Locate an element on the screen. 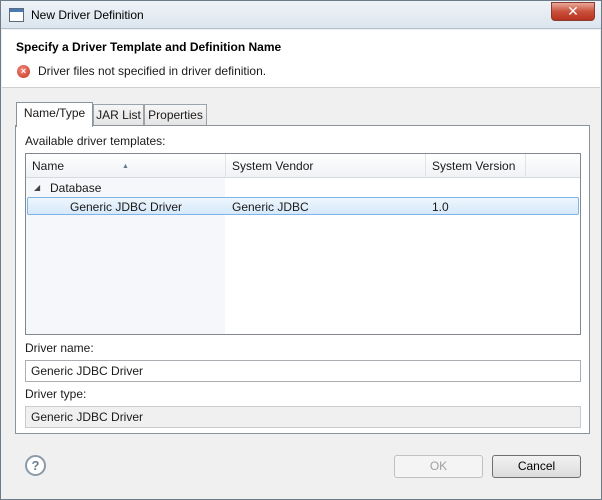 Image resolution: width=602 pixels, height=500 pixels. available-templates-label: Available driver templates: is located at coordinates (95, 141).